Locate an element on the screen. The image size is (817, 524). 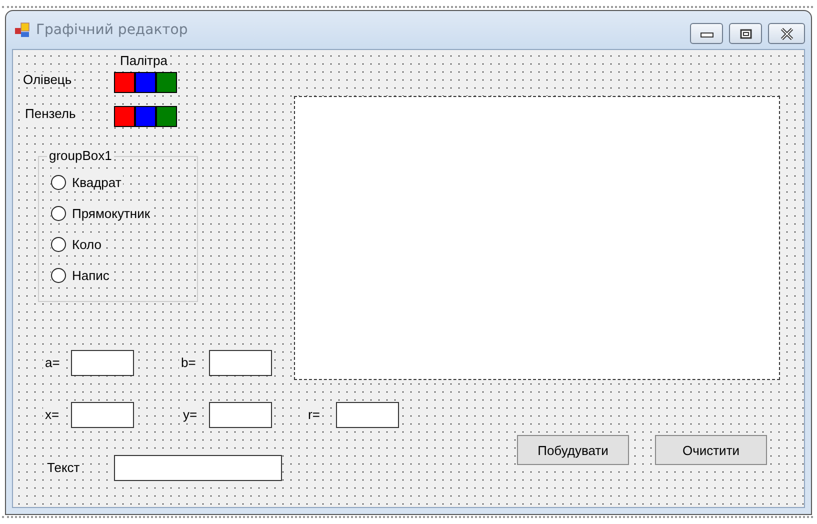
radio-option: Прямокутник is located at coordinates (101, 213).